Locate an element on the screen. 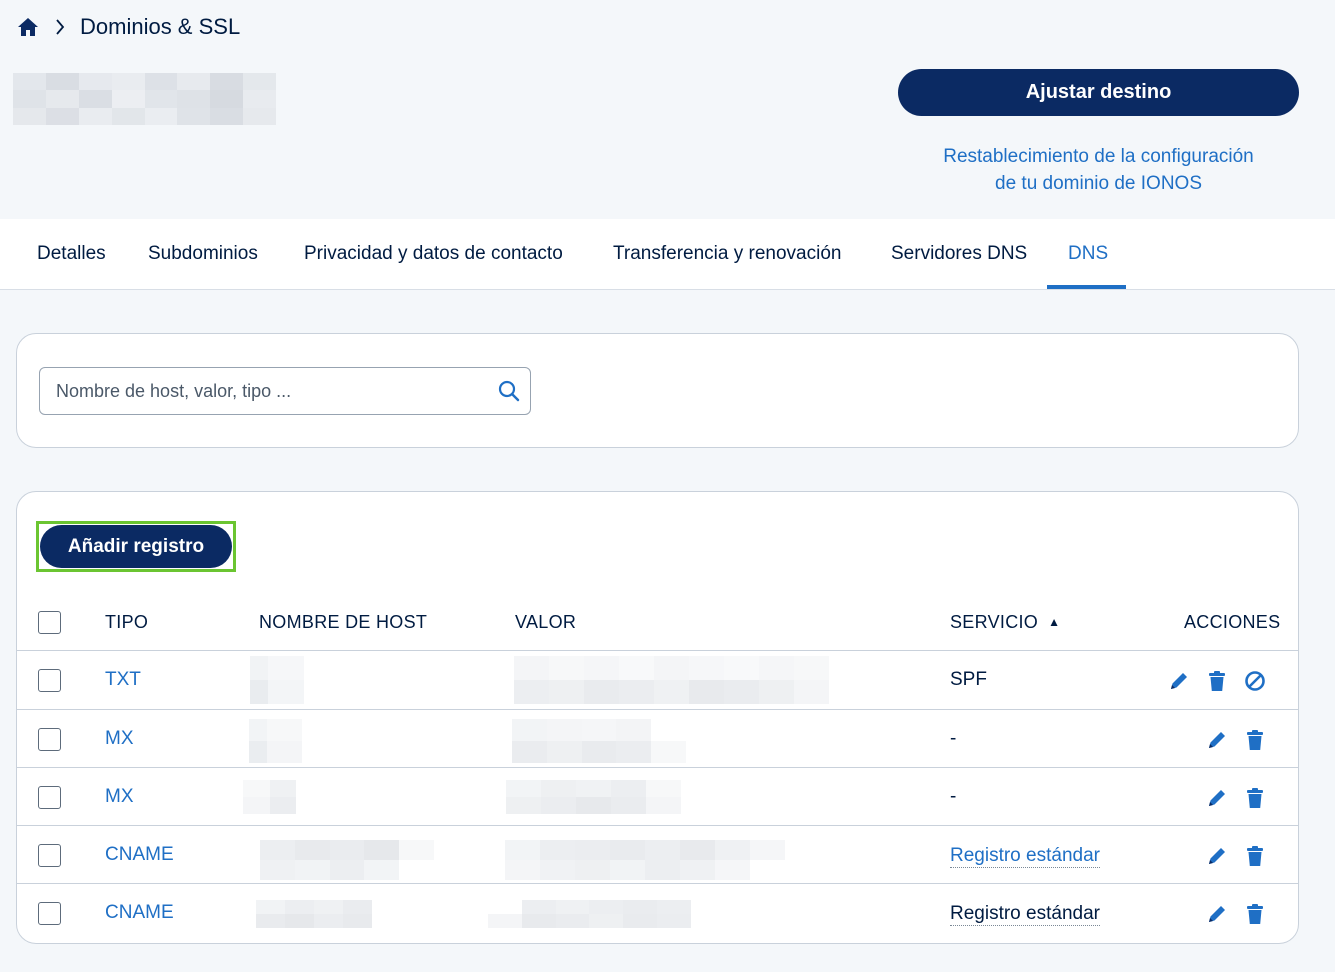 The width and height of the screenshot is (1335, 972). column-header-host: NOMBRE DE HOST is located at coordinates (343, 621).